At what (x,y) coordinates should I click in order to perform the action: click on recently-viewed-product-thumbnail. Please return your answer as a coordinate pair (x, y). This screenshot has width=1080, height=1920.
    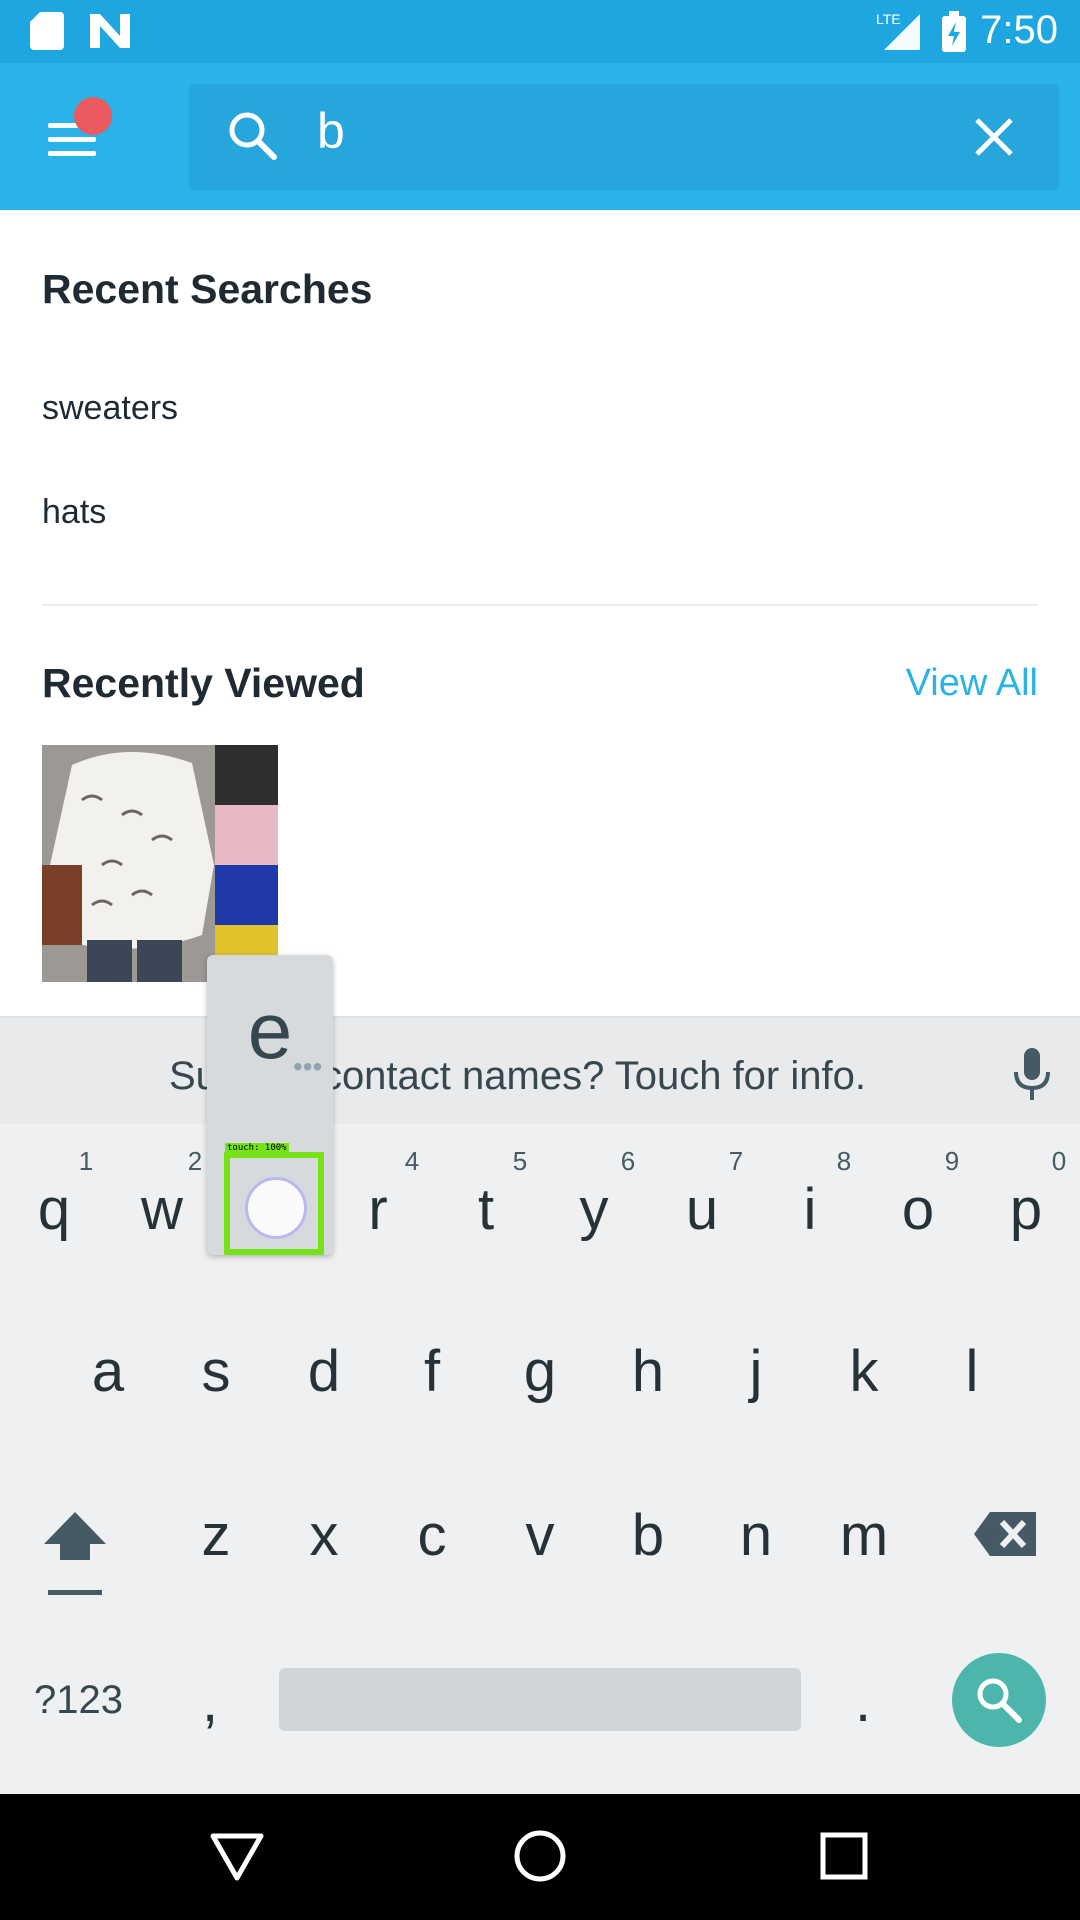
    Looking at the image, I should click on (160, 863).